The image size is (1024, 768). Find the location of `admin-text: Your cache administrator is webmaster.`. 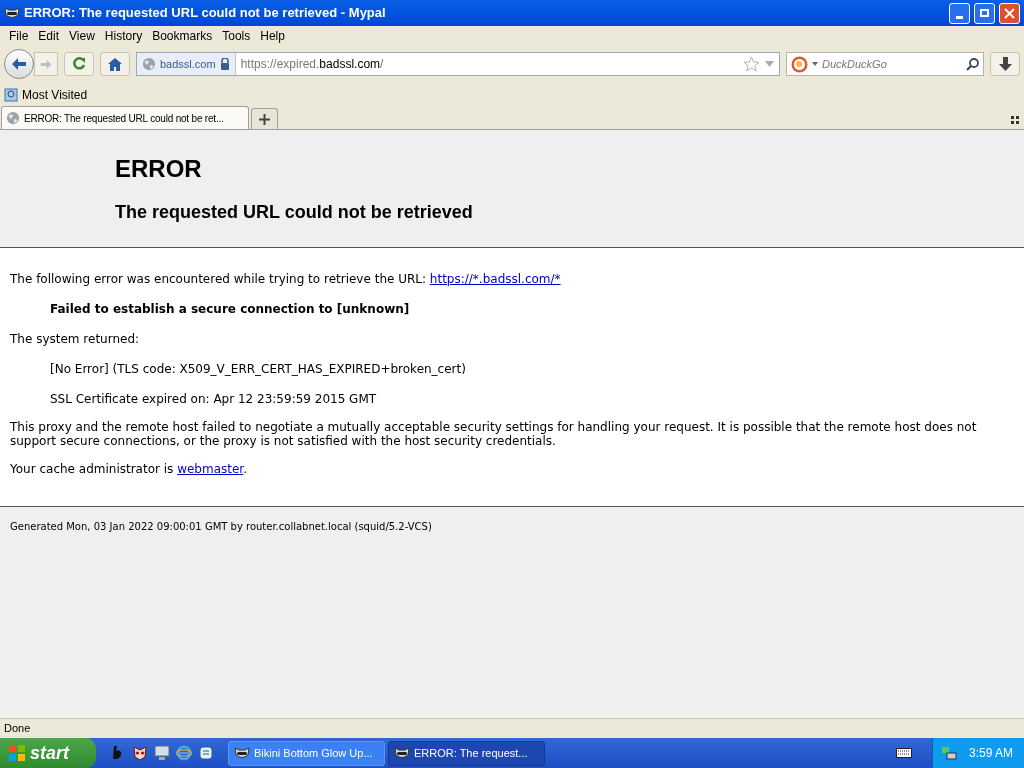

admin-text: Your cache administrator is webmaster. is located at coordinates (129, 469).